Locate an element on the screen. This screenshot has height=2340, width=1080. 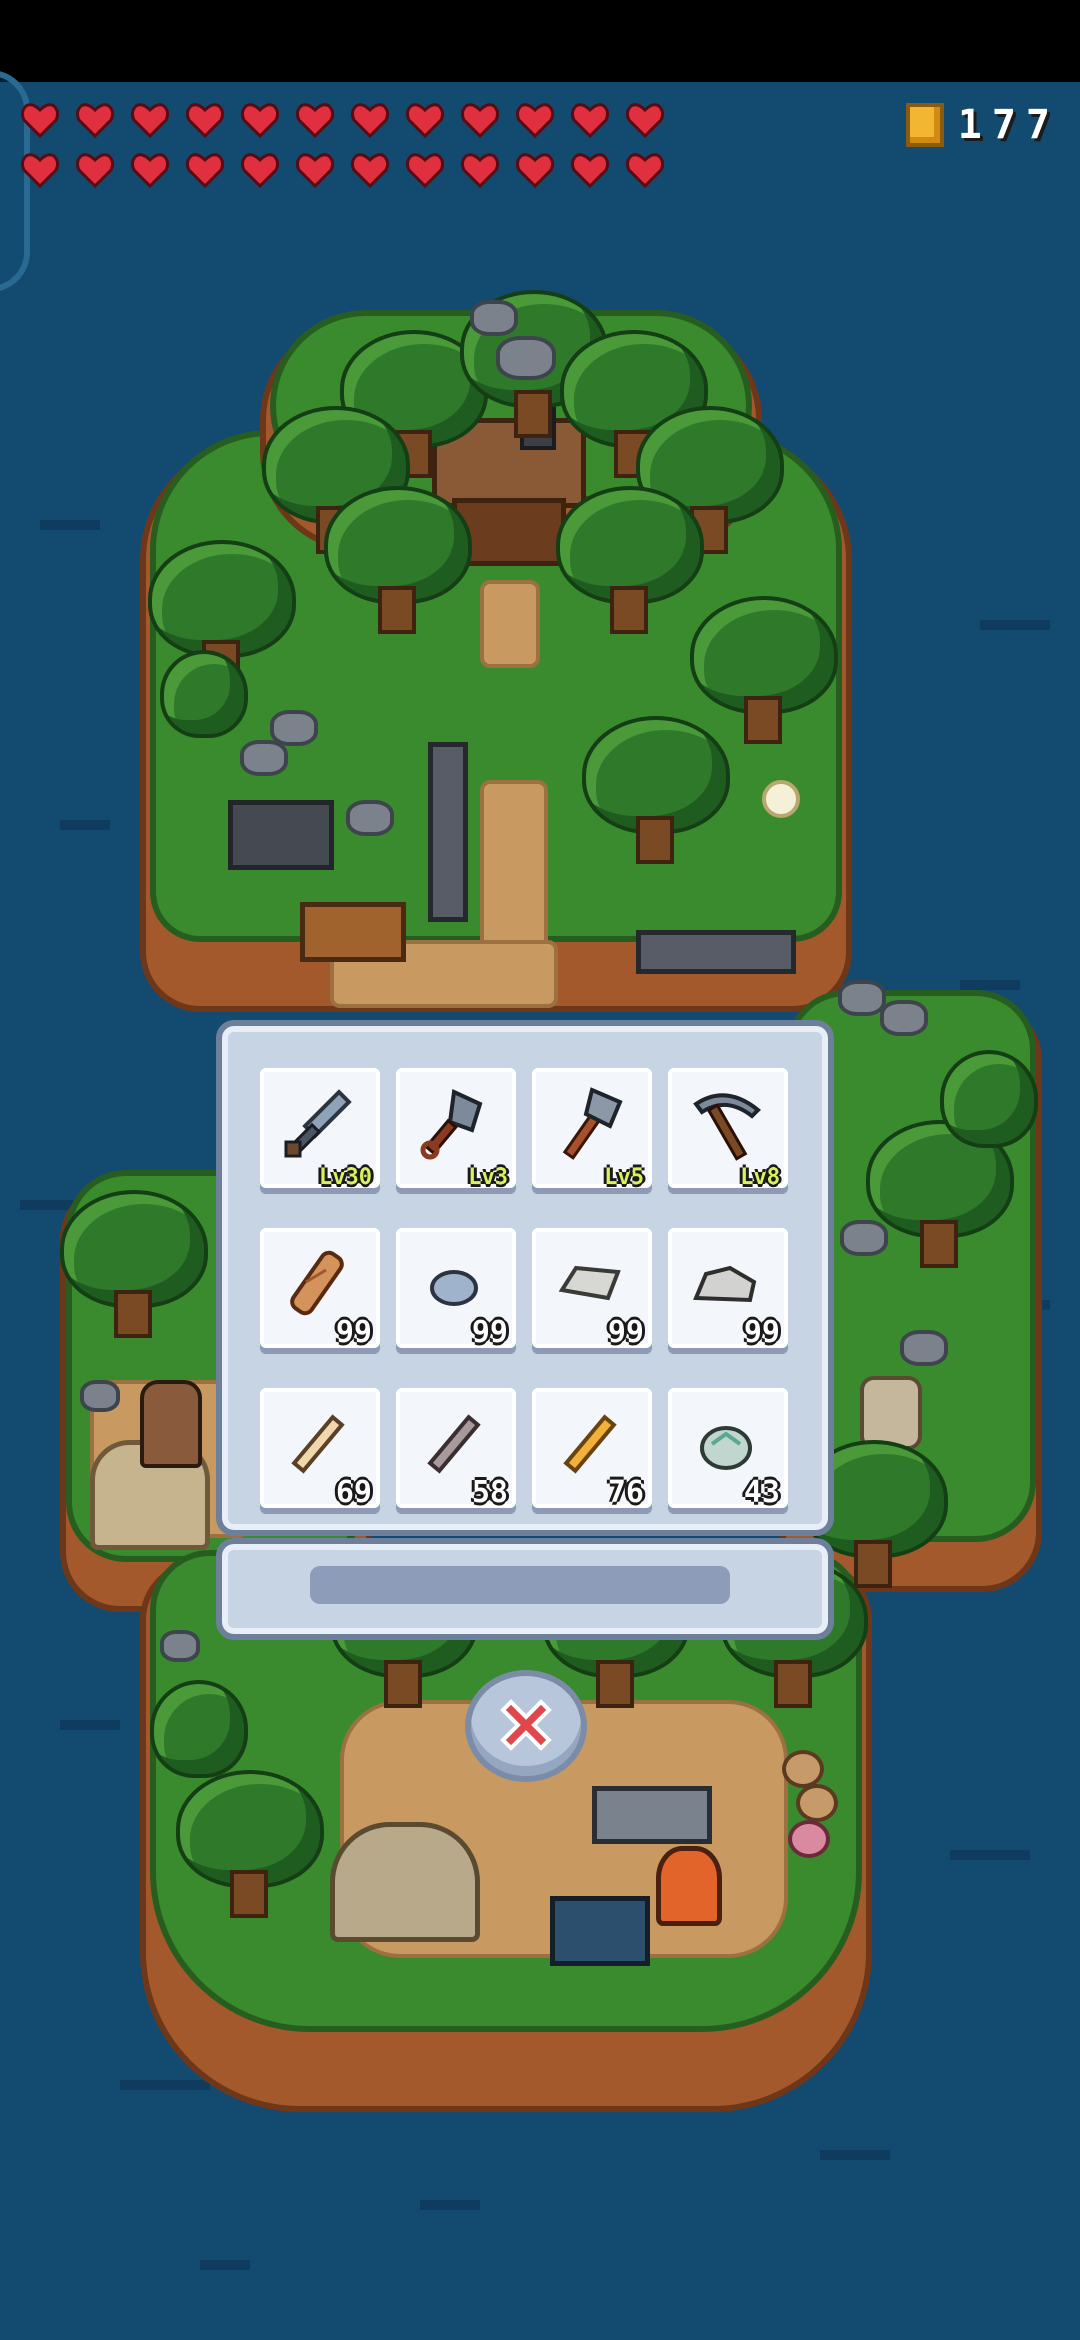
wooden-gate is located at coordinates (353, 932).